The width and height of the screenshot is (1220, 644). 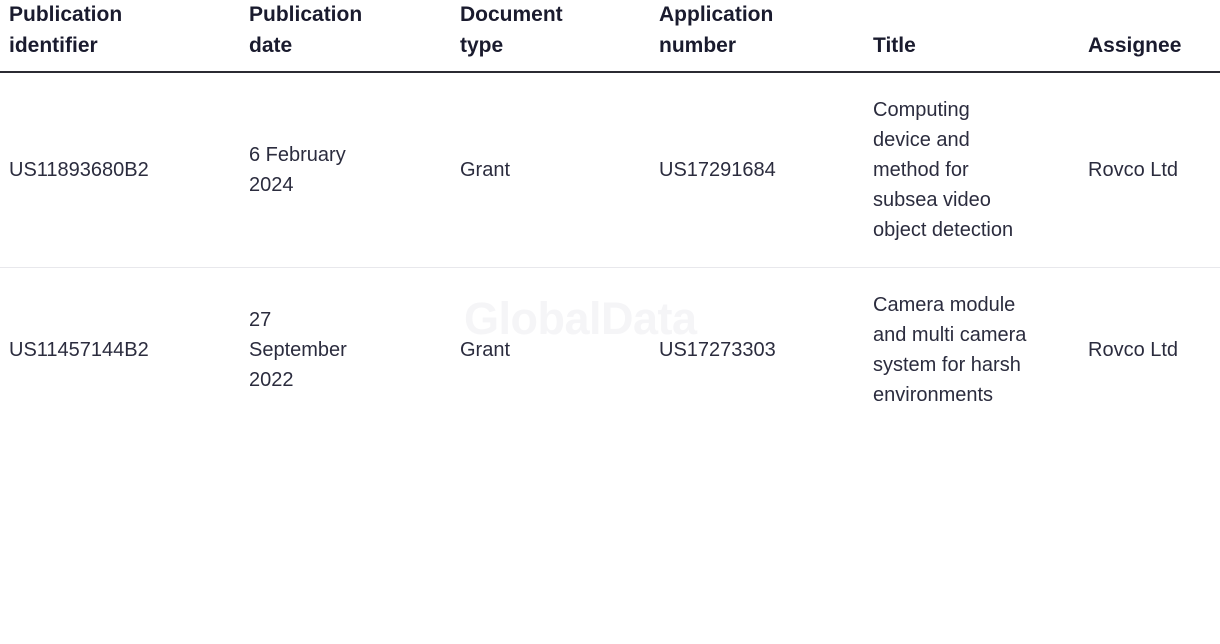 What do you see at coordinates (717, 350) in the screenshot?
I see `cell-text: US17273303` at bounding box center [717, 350].